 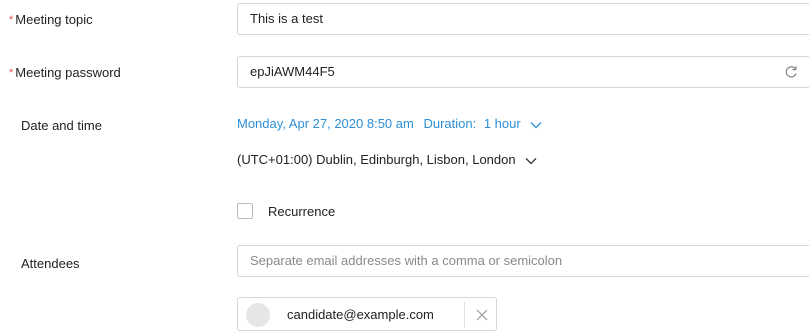 What do you see at coordinates (325, 123) in the screenshot?
I see `date-time-link: Monday, Apr 27, 2020 8:50 am` at bounding box center [325, 123].